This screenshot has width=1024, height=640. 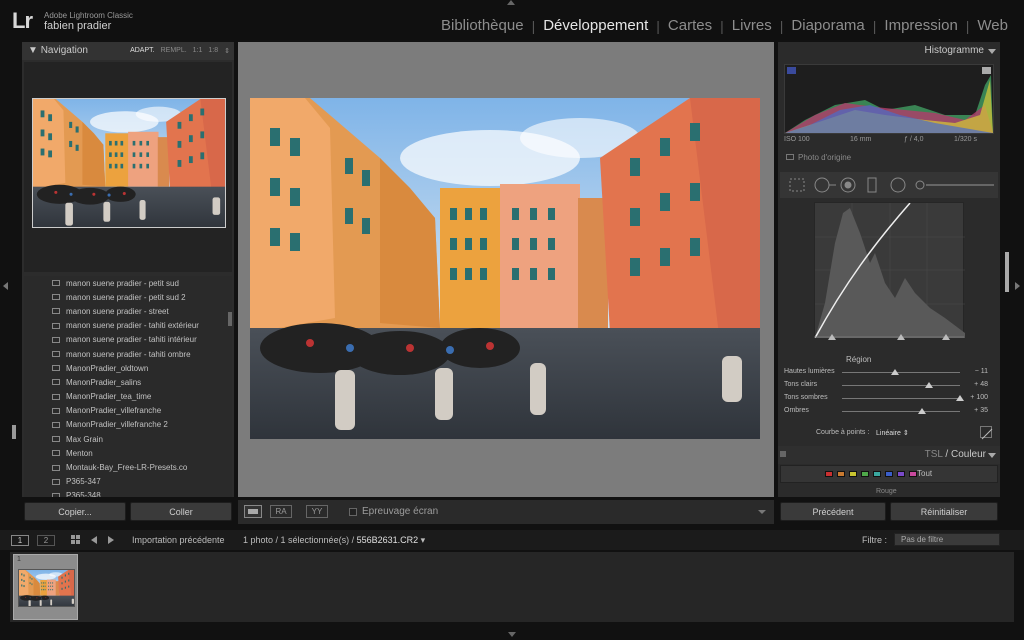 I want to click on region-slider: Tons clairs + 48, so click(x=889, y=386).